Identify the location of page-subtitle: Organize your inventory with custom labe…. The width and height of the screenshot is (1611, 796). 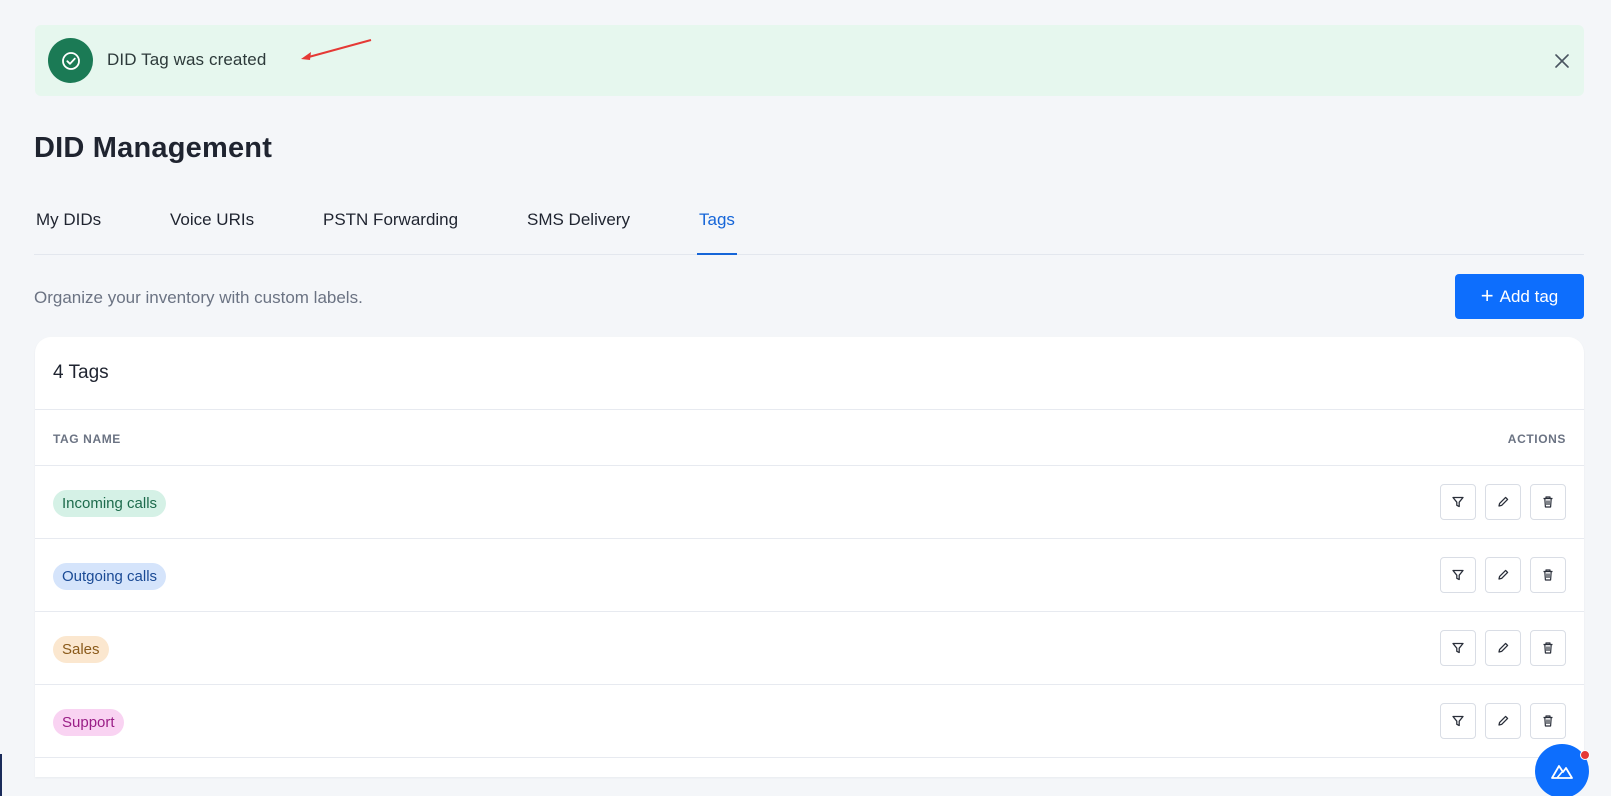
(198, 297).